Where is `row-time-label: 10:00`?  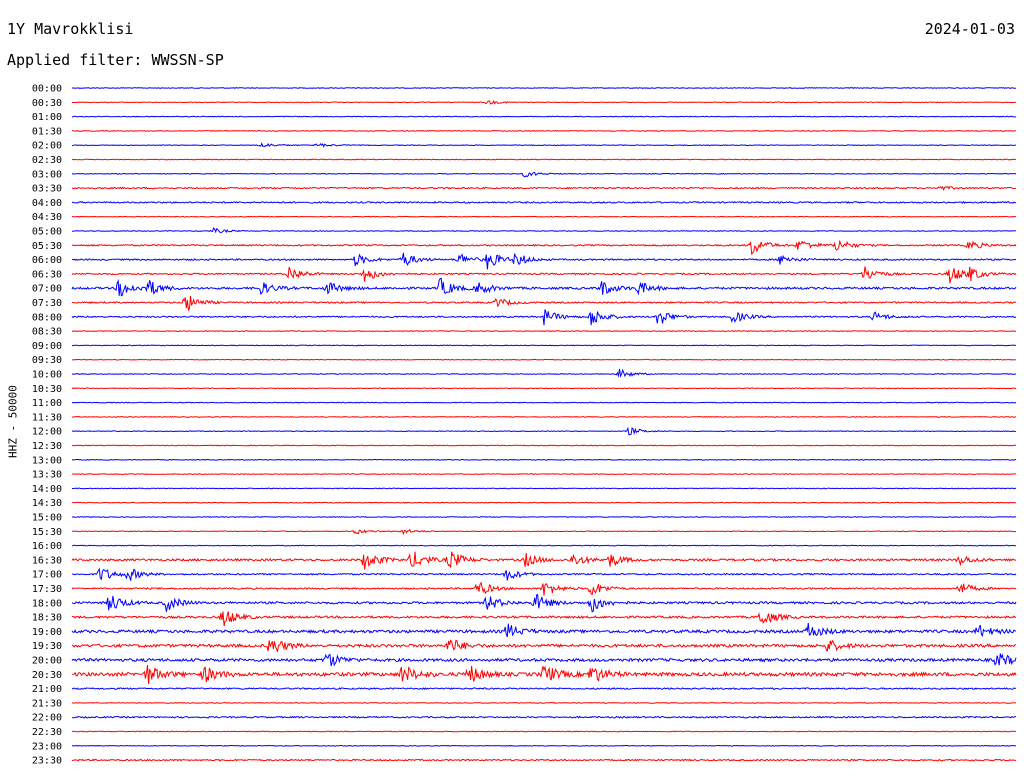
row-time-label: 10:00 is located at coordinates (47, 375).